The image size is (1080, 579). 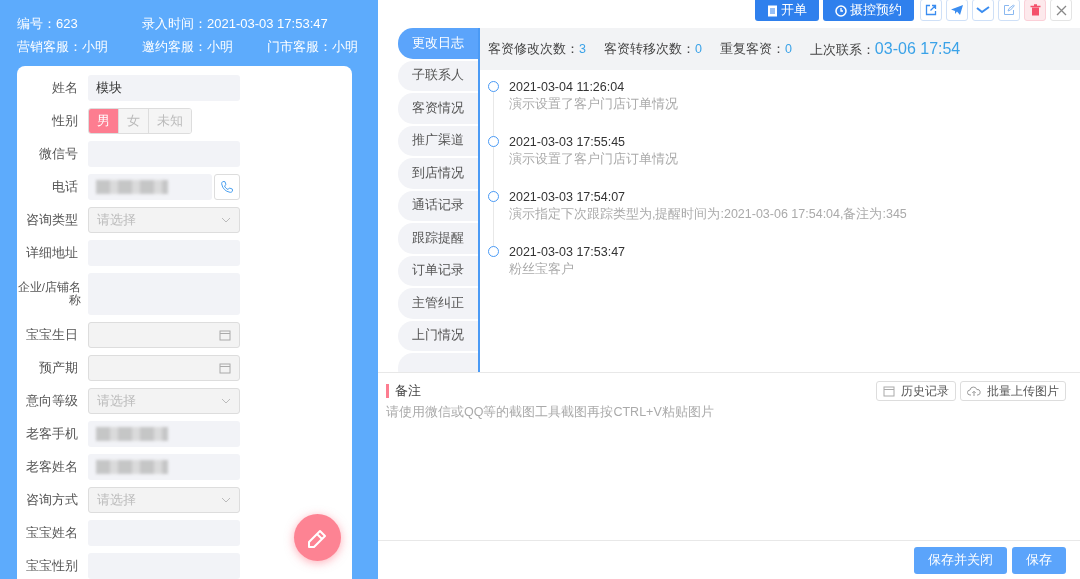 What do you see at coordinates (567, 252) in the screenshot?
I see `timeline-time: 2021-03-03 17:53:47` at bounding box center [567, 252].